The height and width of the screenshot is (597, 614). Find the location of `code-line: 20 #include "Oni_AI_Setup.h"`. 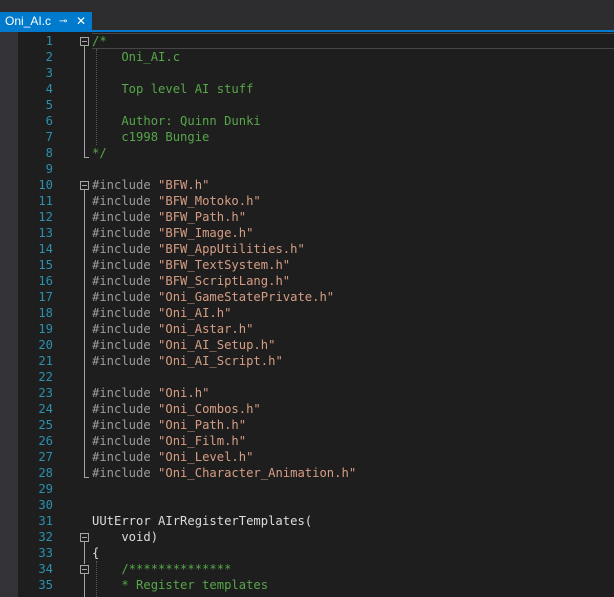

code-line: 20 #include "Oni_AI_Setup.h" is located at coordinates (307, 345).